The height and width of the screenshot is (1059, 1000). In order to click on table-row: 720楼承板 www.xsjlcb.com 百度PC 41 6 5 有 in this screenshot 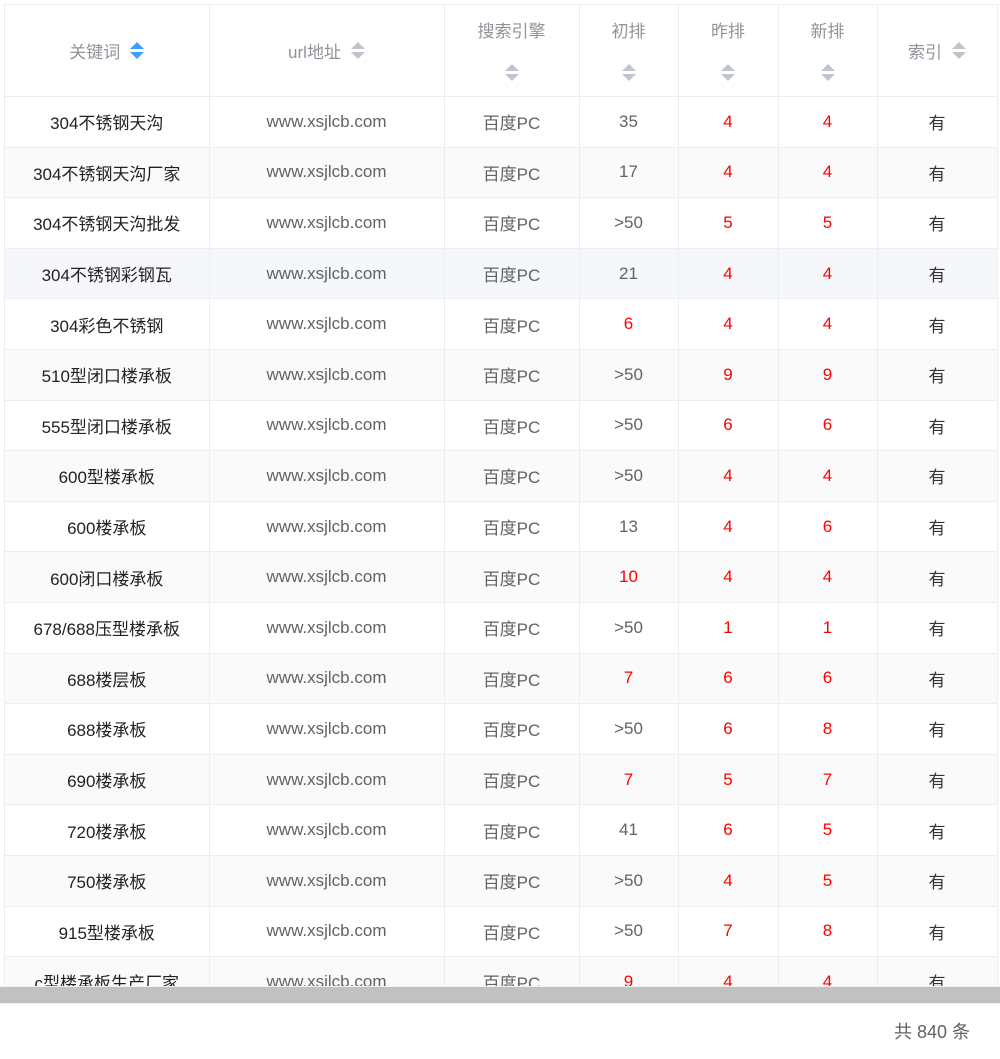, I will do `click(501, 830)`.